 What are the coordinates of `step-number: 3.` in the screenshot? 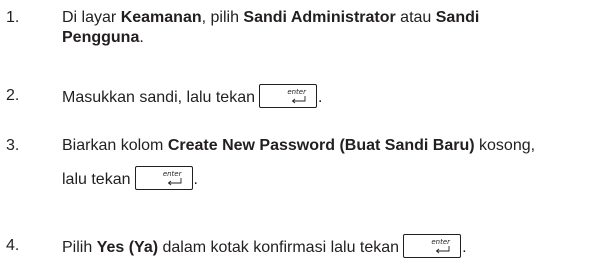 It's located at (13, 145).